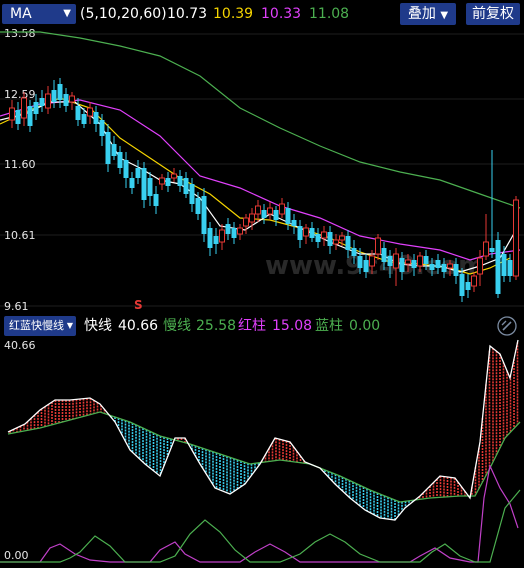 This screenshot has height=568, width=524. I want to click on price-label-bottom: 9.61, so click(16, 306).